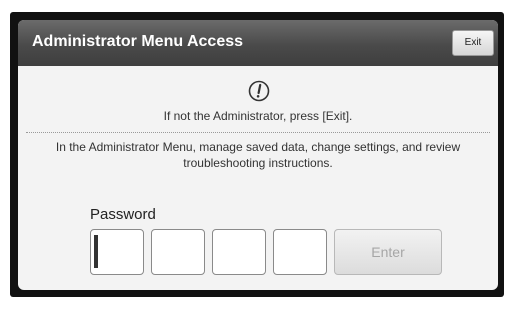 This screenshot has width=508, height=311. I want to click on dialog-header: Administrator Menu Access Exit, so click(258, 43).